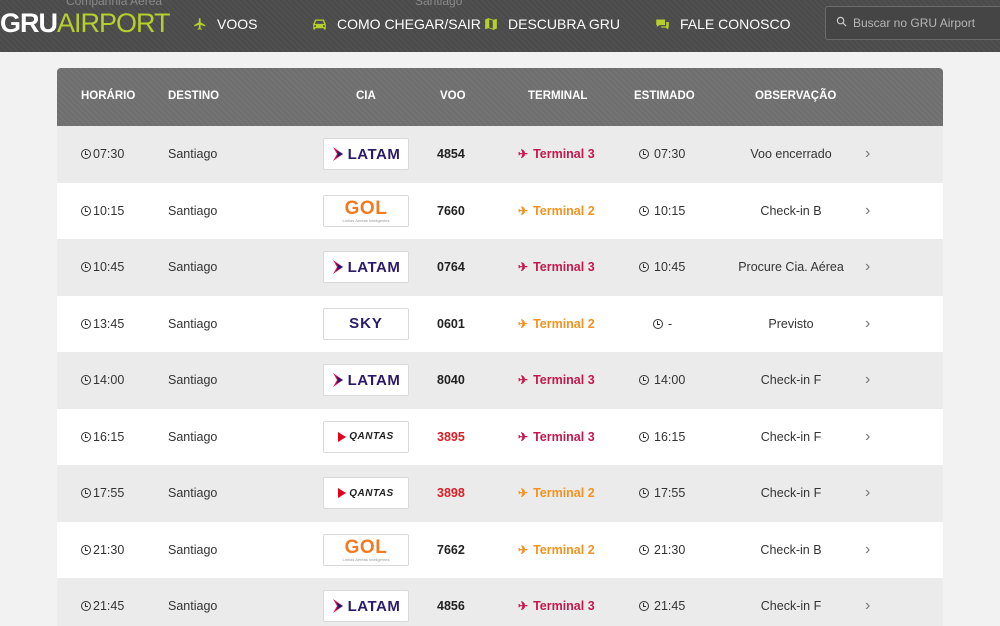 The height and width of the screenshot is (626, 1000). I want to click on flight-number: 8040, so click(451, 380).